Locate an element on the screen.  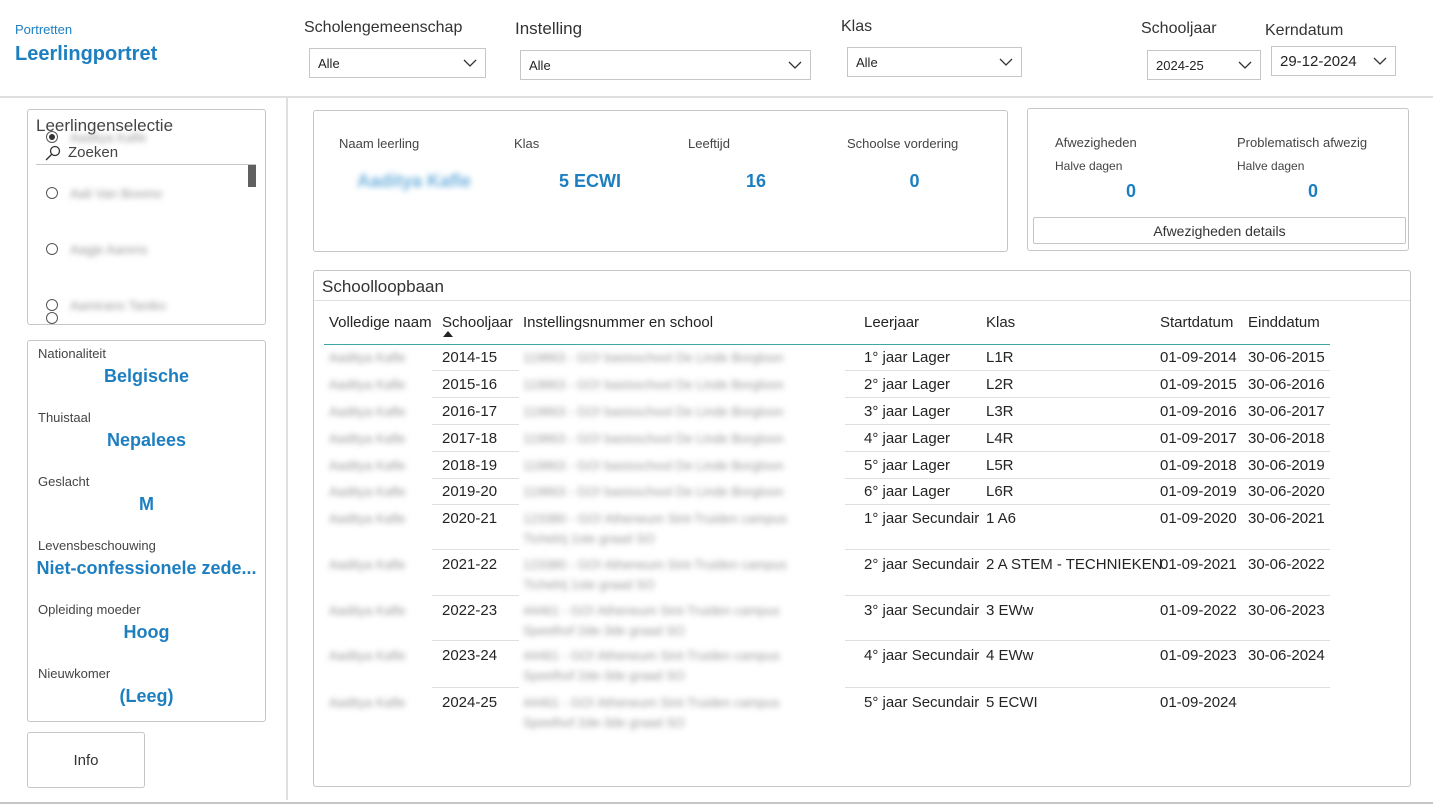
cell-eind: 30-06-2017 is located at coordinates (1286, 411).